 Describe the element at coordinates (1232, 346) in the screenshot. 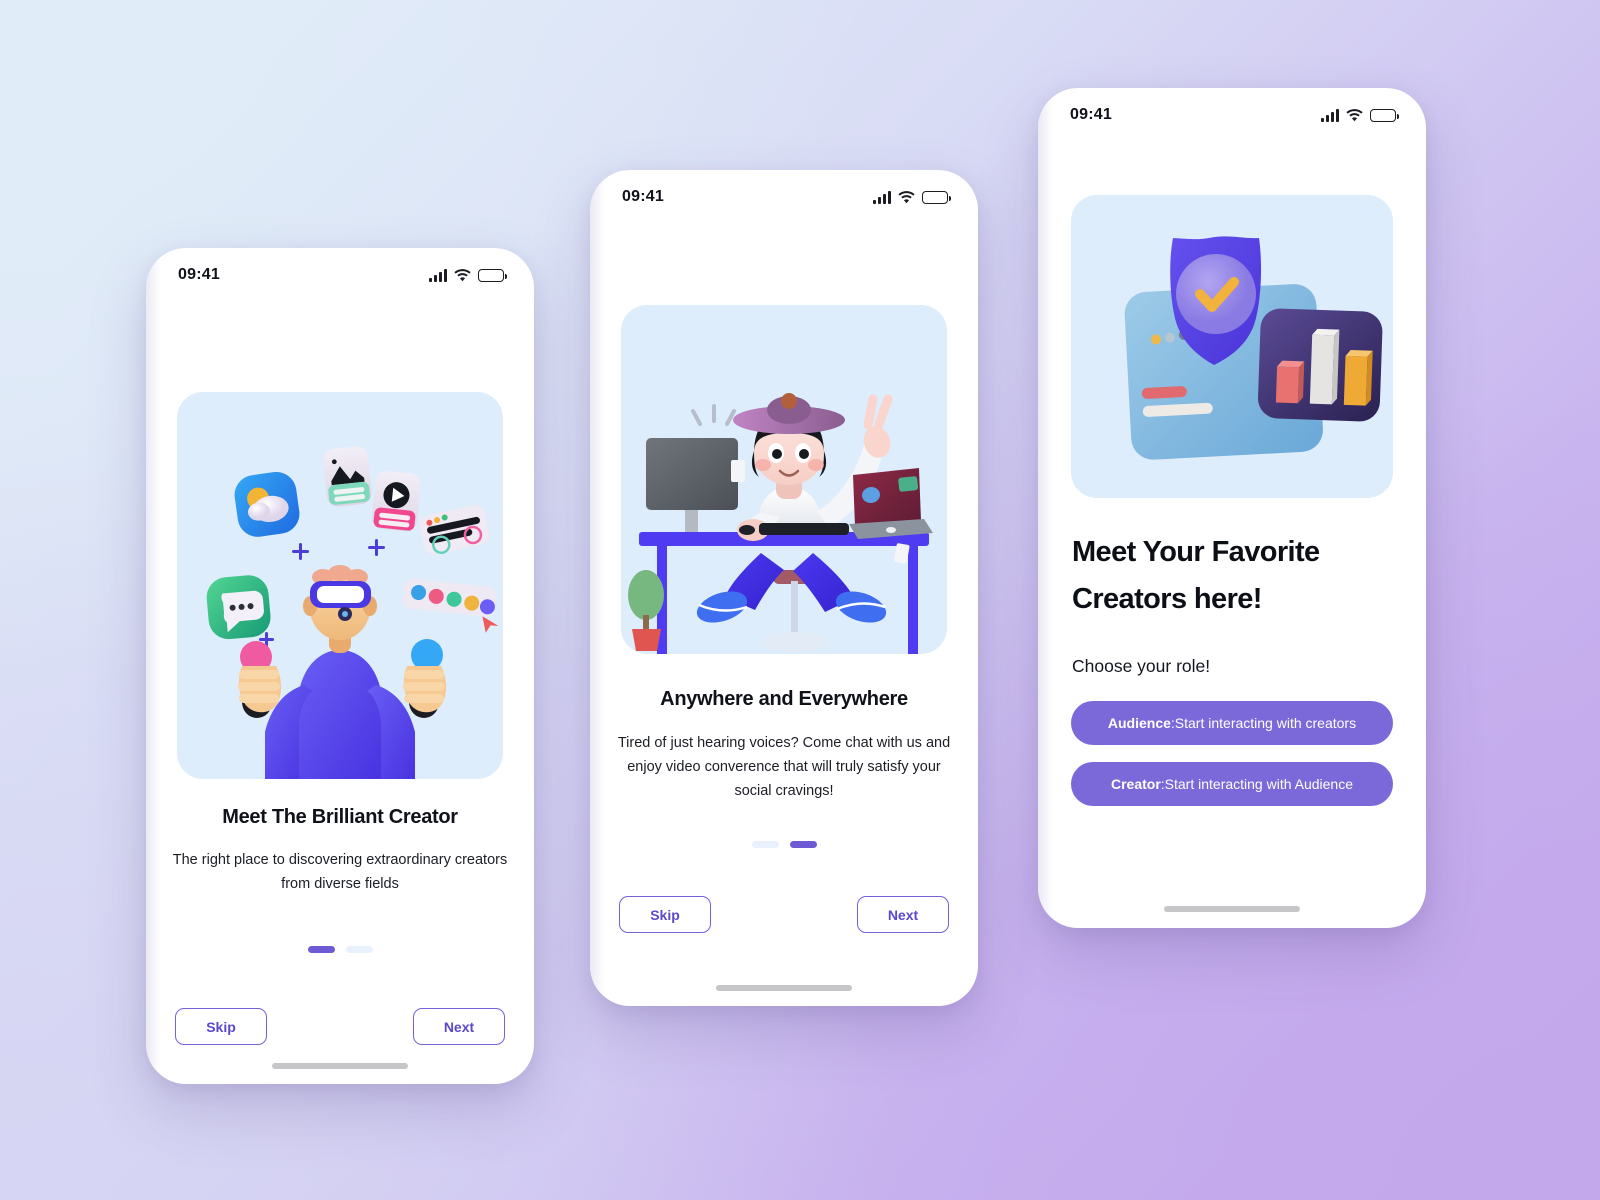

I see `shield-chart-card-illustration` at that location.